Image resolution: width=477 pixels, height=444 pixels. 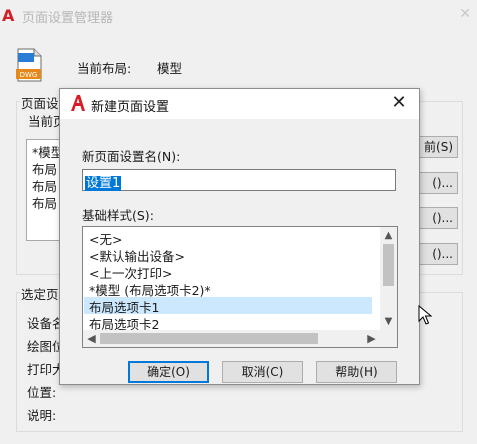 I want to click on bg-title-bar: A 页面设置管理器 ✕, so click(x=238, y=15).